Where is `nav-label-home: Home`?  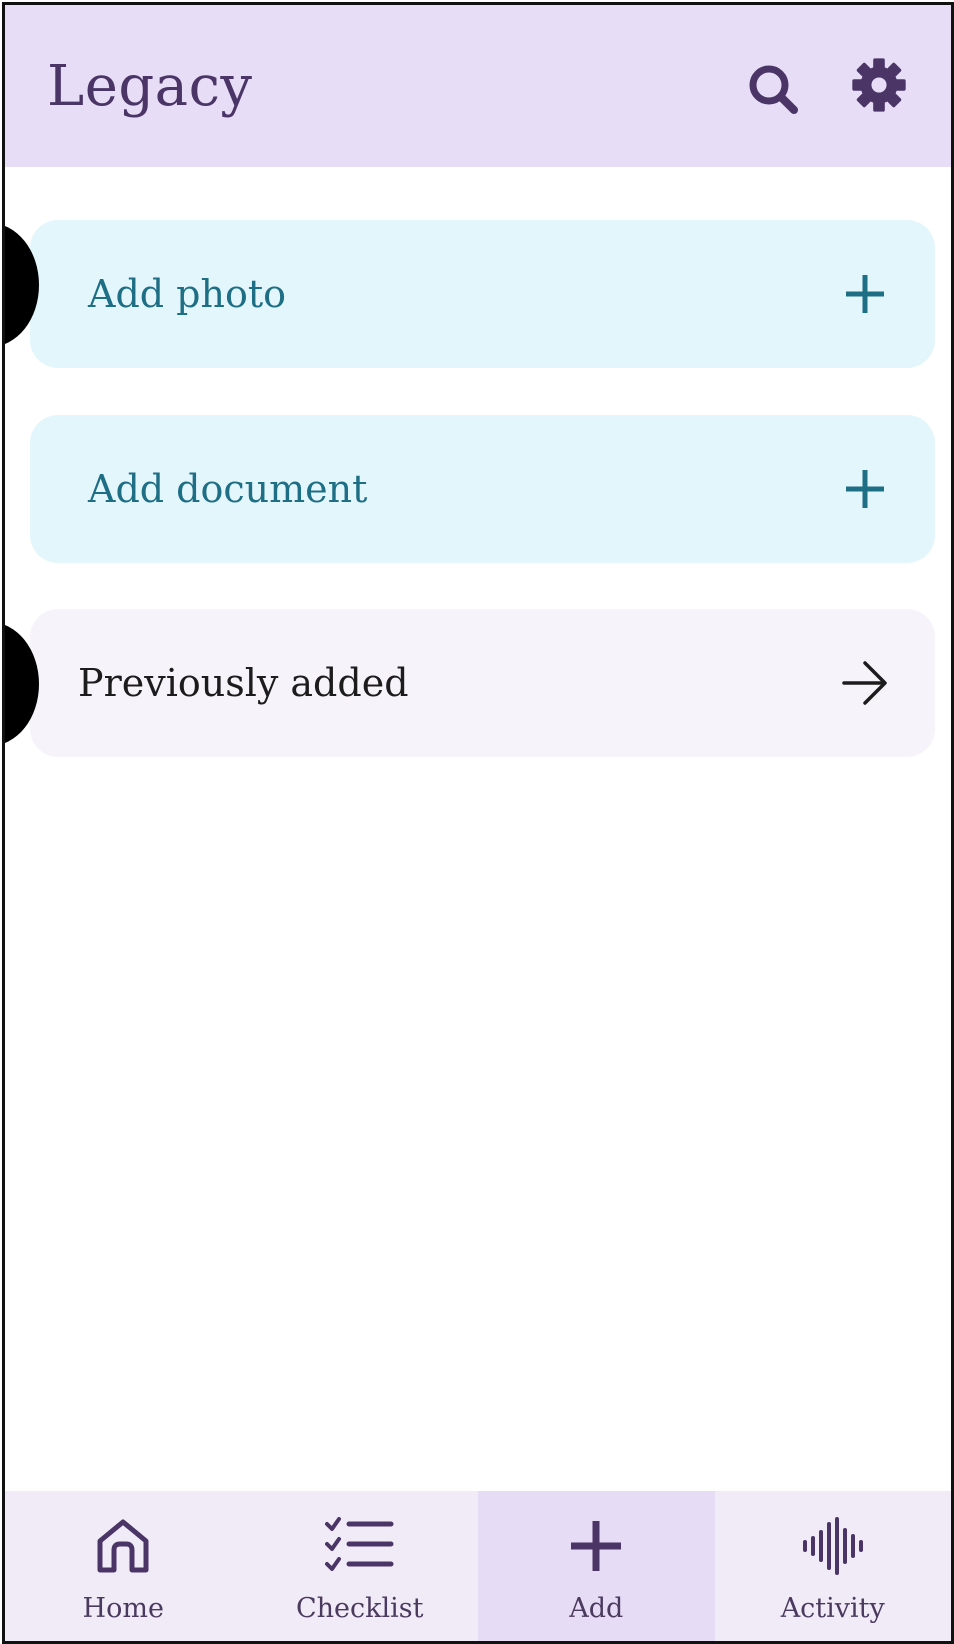 nav-label-home: Home is located at coordinates (123, 1608).